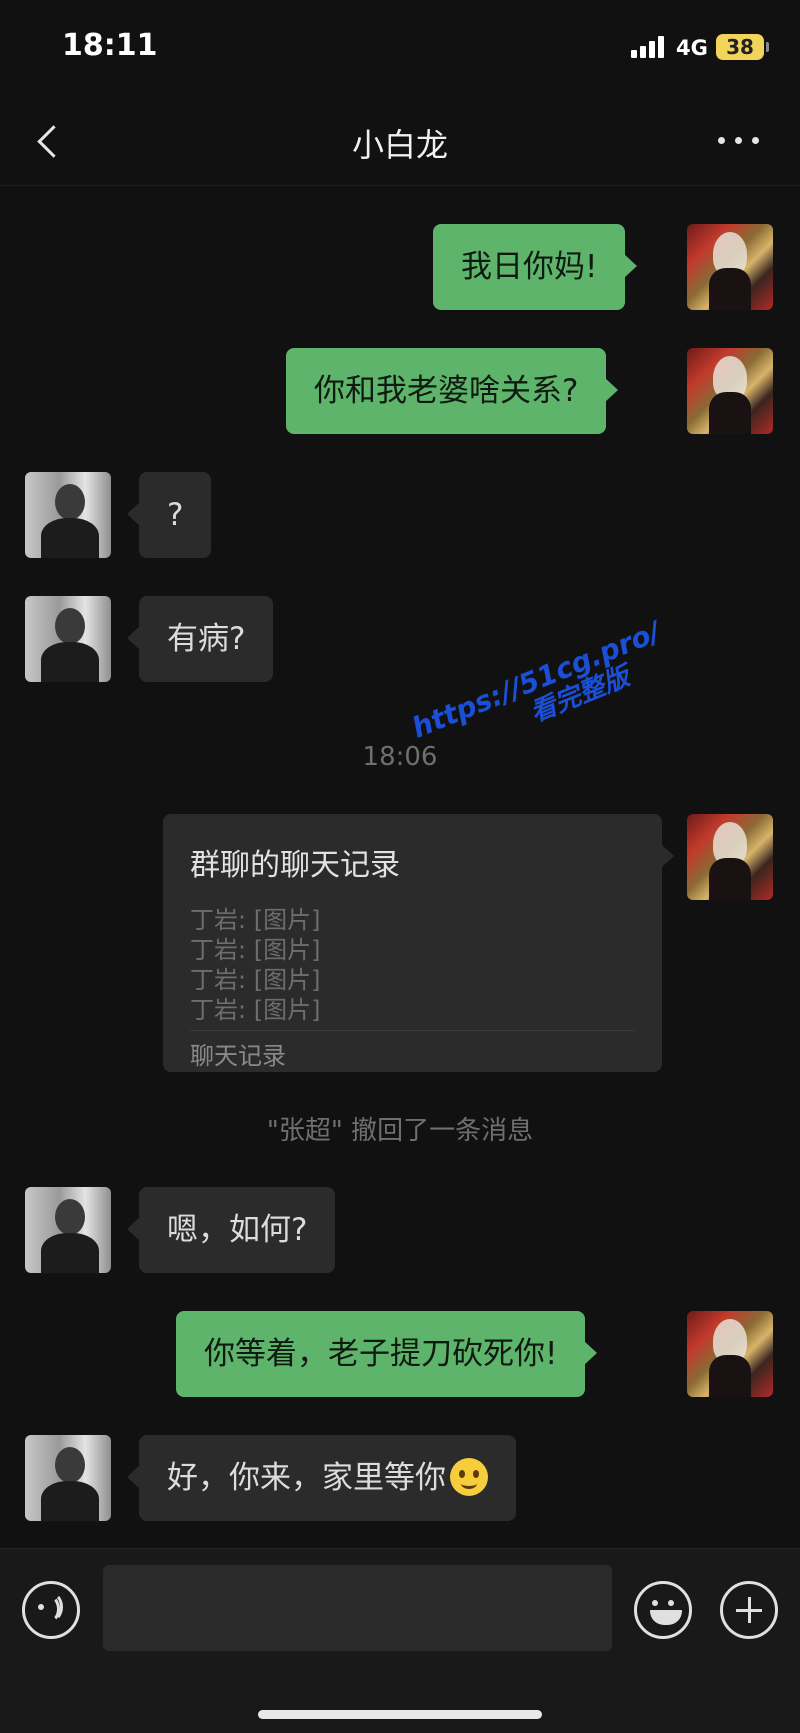 The image size is (800, 1733). I want to click on message-bubble-outgoing: 我日你妈!, so click(535, 267).